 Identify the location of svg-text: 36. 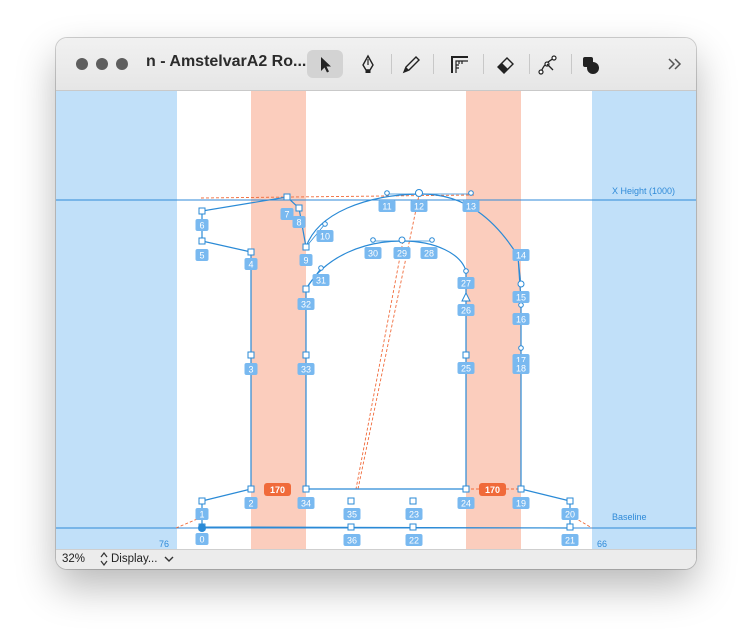
(352, 541).